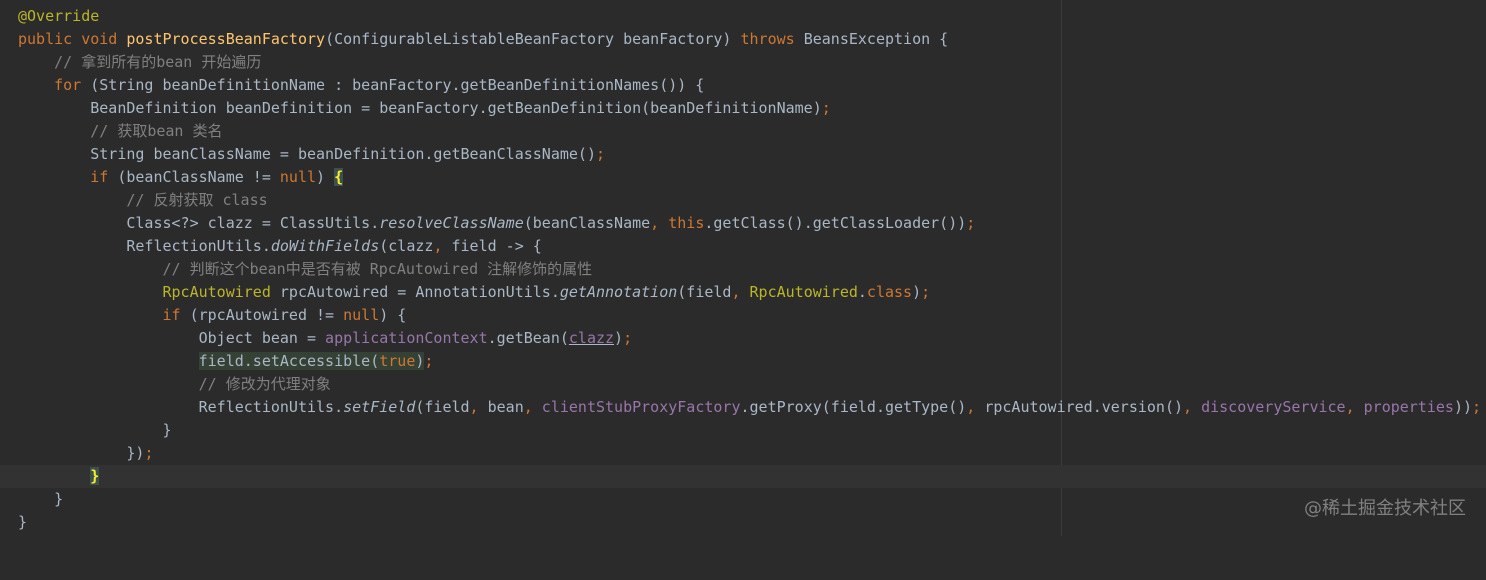  Describe the element at coordinates (743, 62) in the screenshot. I see `code-line-3: // 拿到所有的bean 开始遍历` at that location.